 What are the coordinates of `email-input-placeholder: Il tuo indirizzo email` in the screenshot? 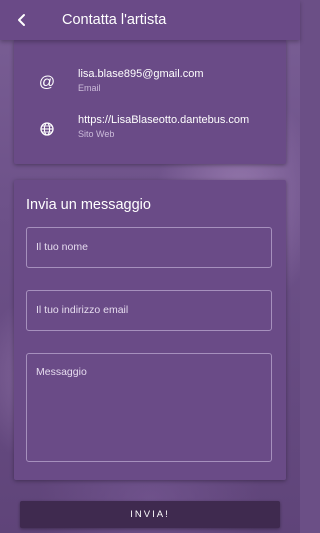 It's located at (82, 310).